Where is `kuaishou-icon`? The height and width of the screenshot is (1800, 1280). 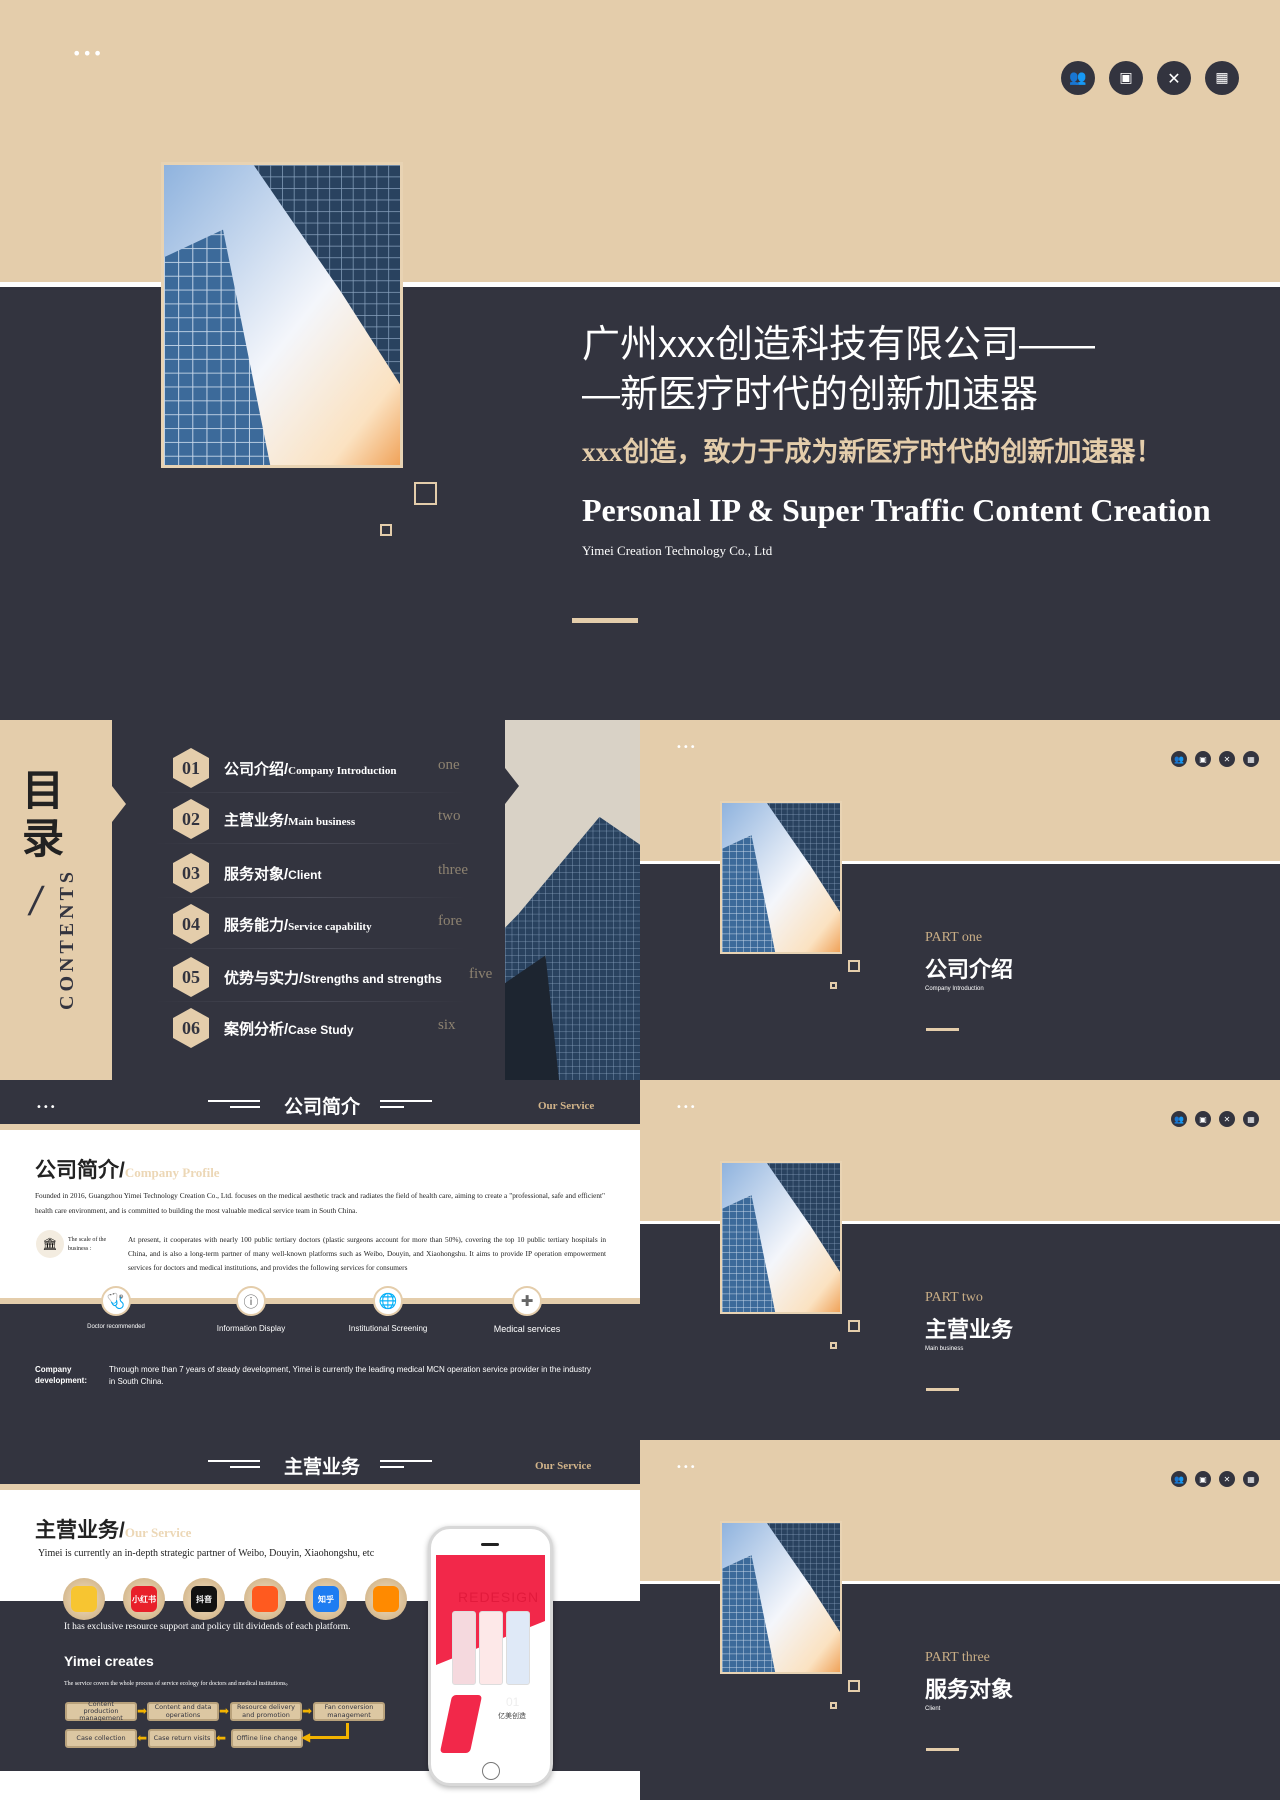 kuaishou-icon is located at coordinates (265, 1599).